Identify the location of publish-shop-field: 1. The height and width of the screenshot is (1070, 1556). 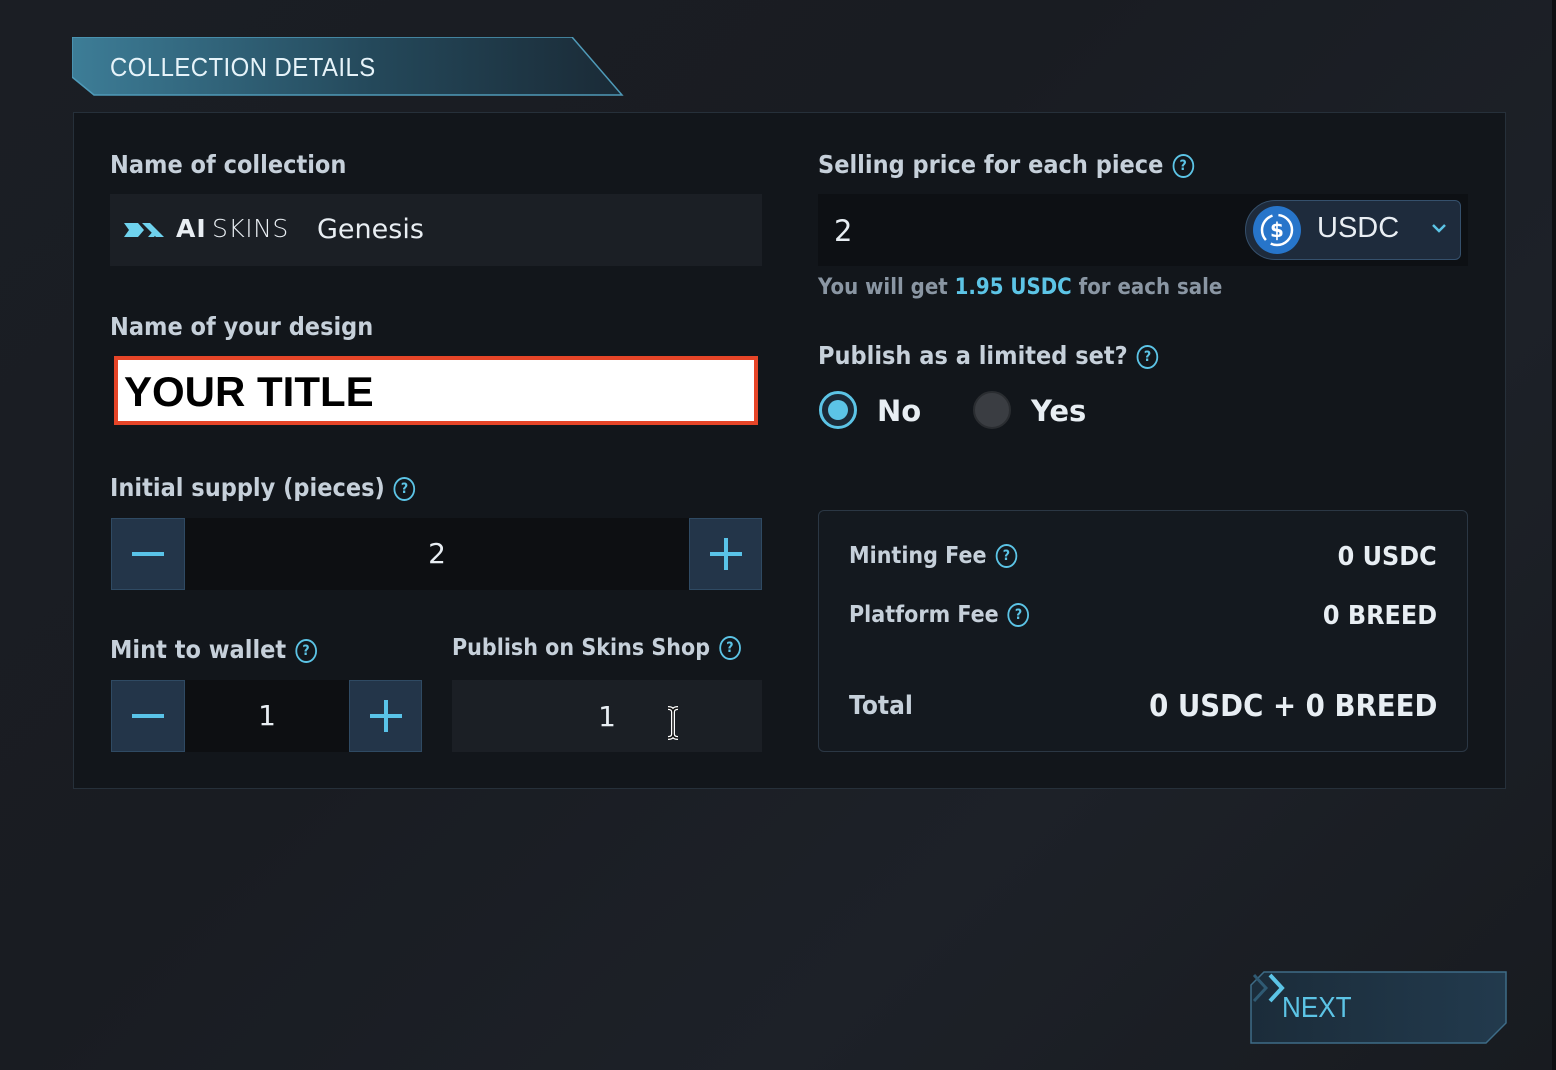
(607, 716).